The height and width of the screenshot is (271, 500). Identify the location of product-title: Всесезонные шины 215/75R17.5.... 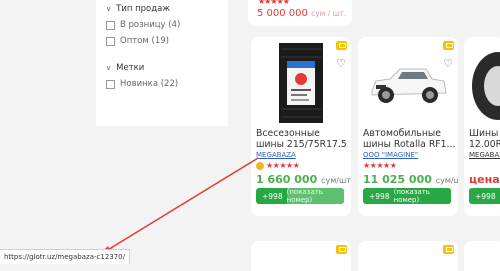
(302, 139).